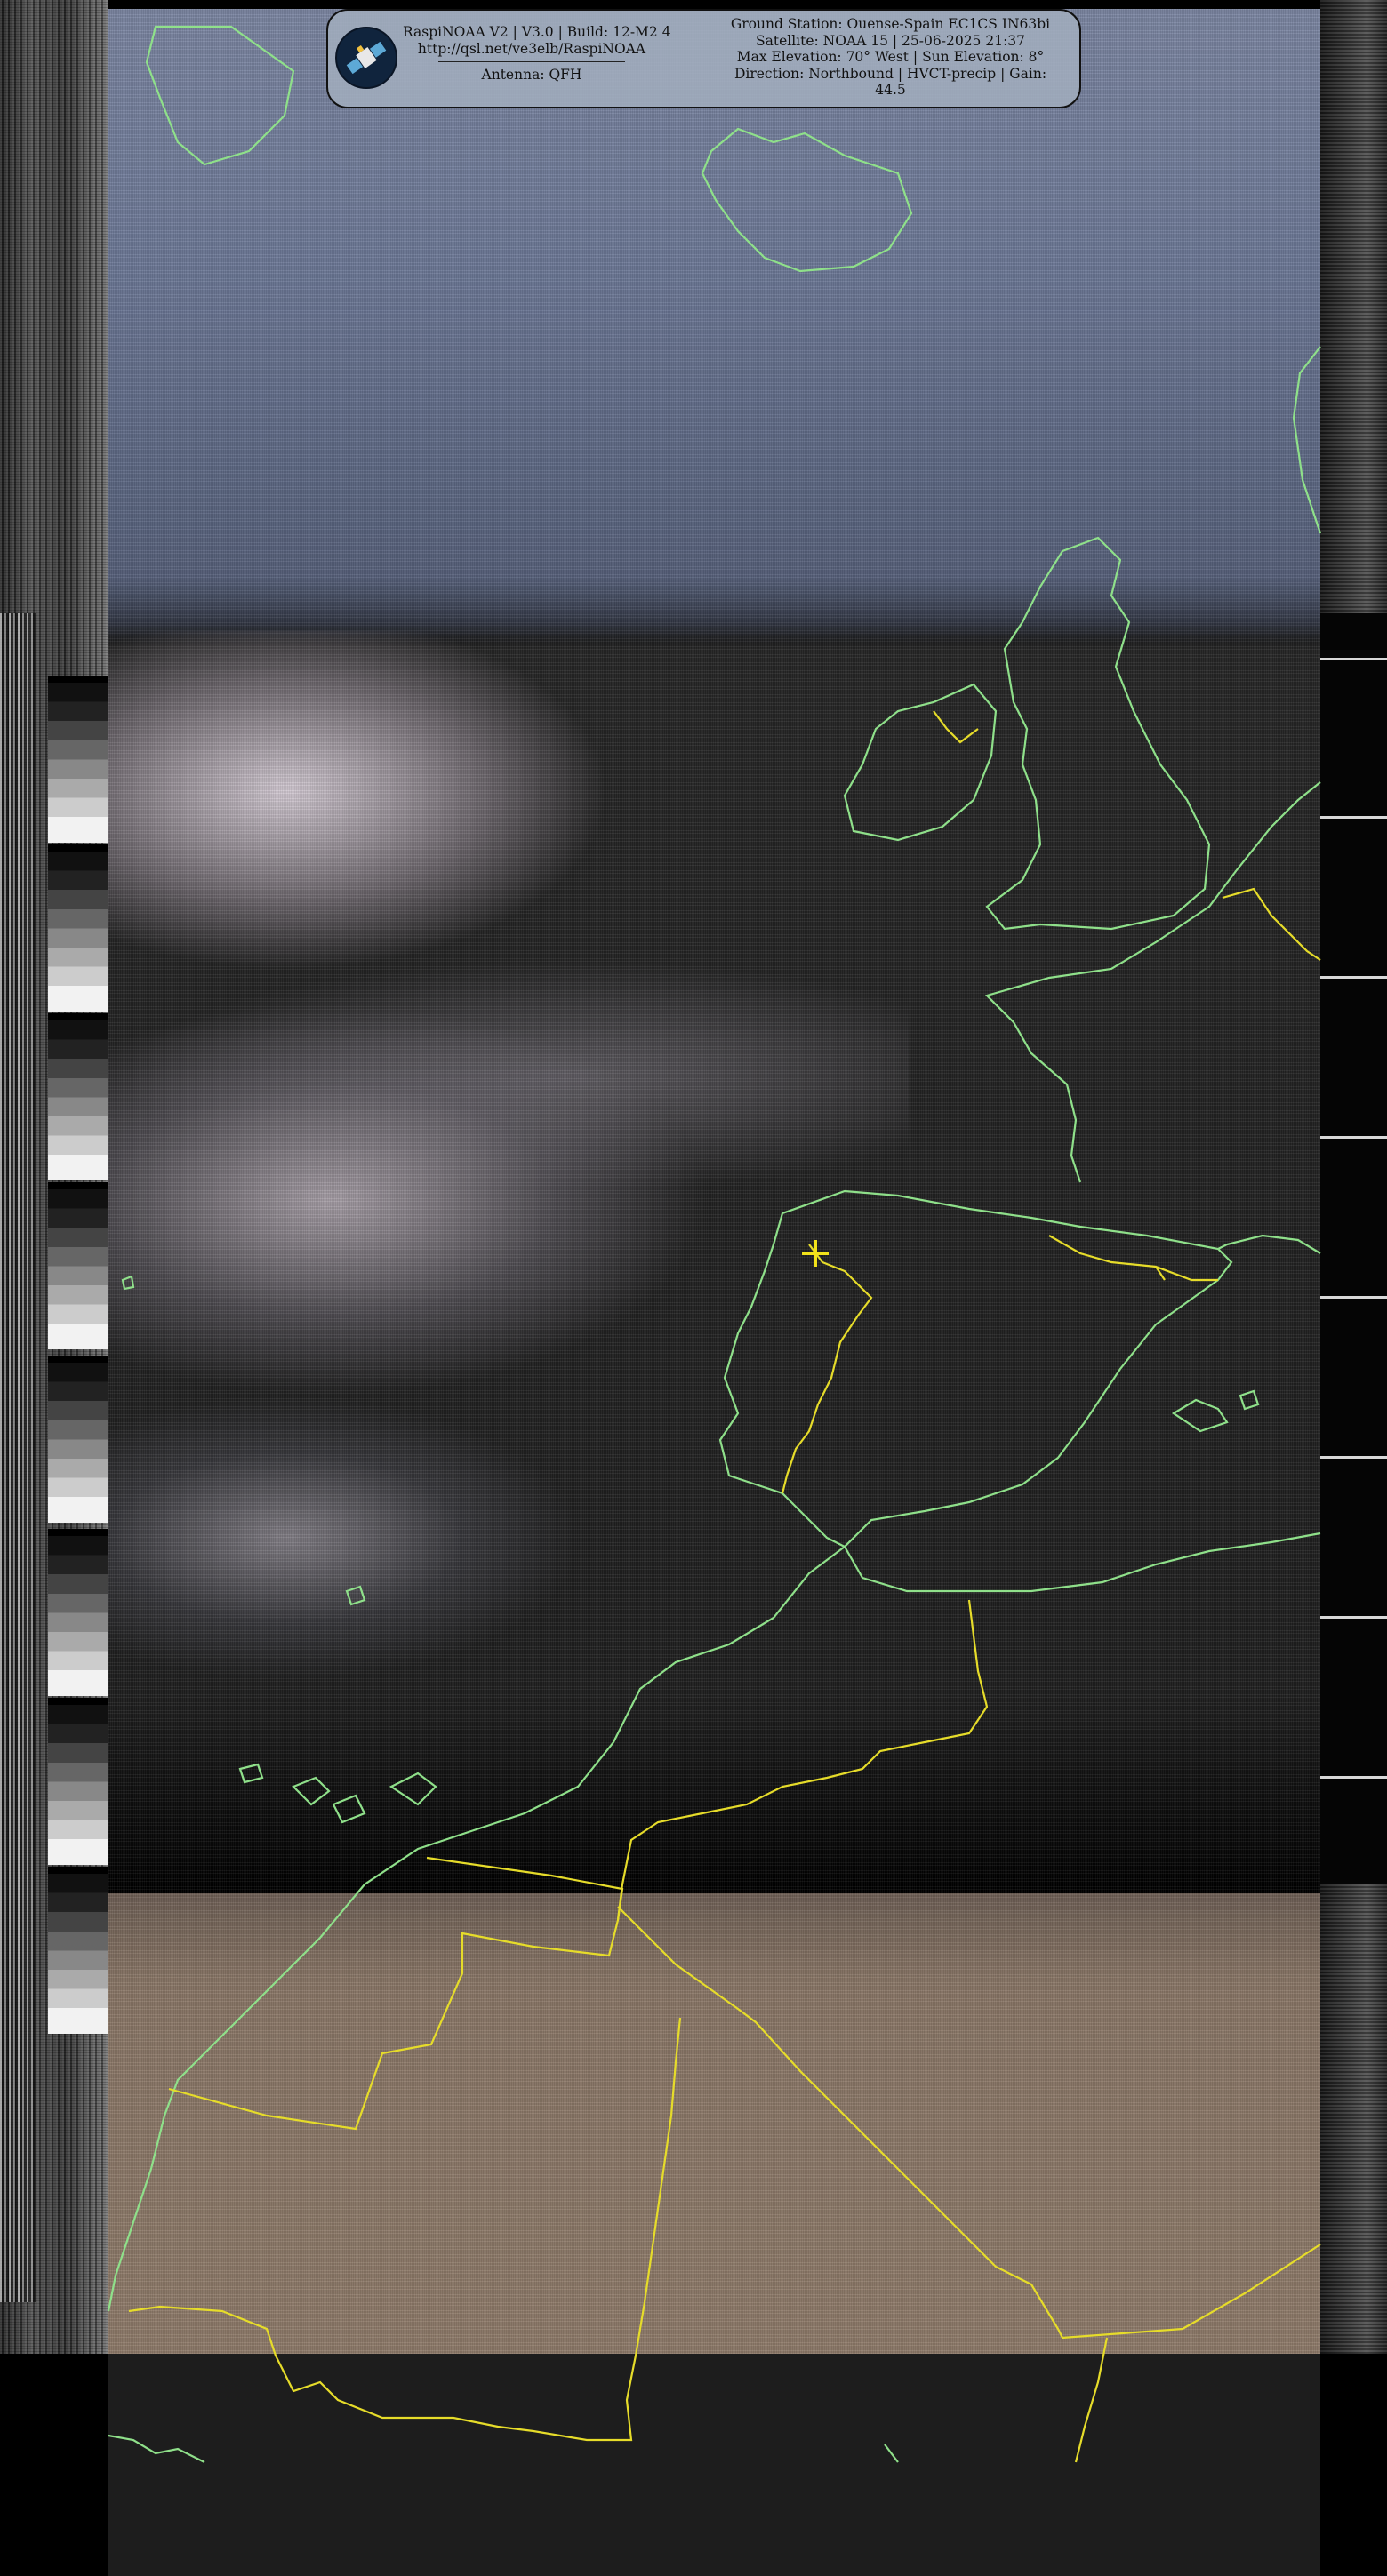 This screenshot has width=1387, height=2576. I want to click on satellite-icon, so click(366, 58).